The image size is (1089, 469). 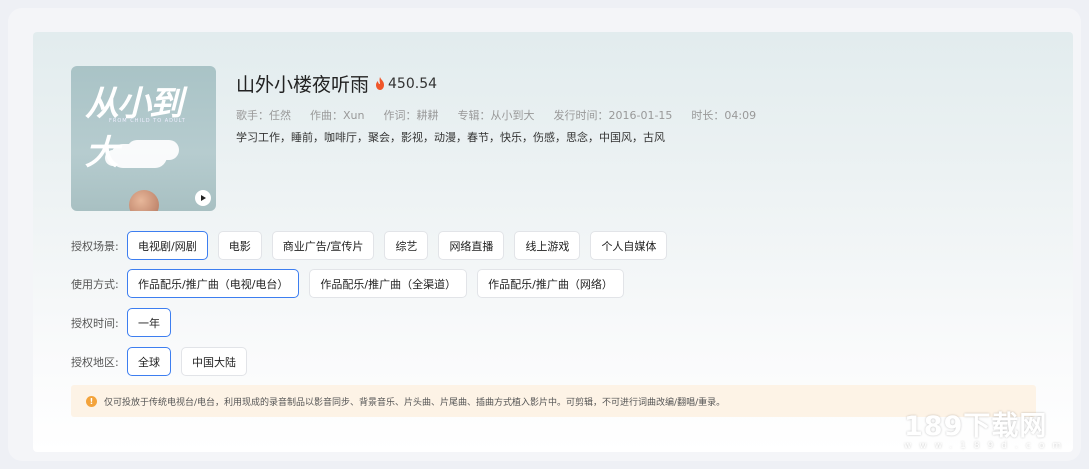 I want to click on meta-release-date: 发行时间：2016-01-15, so click(x=613, y=115).